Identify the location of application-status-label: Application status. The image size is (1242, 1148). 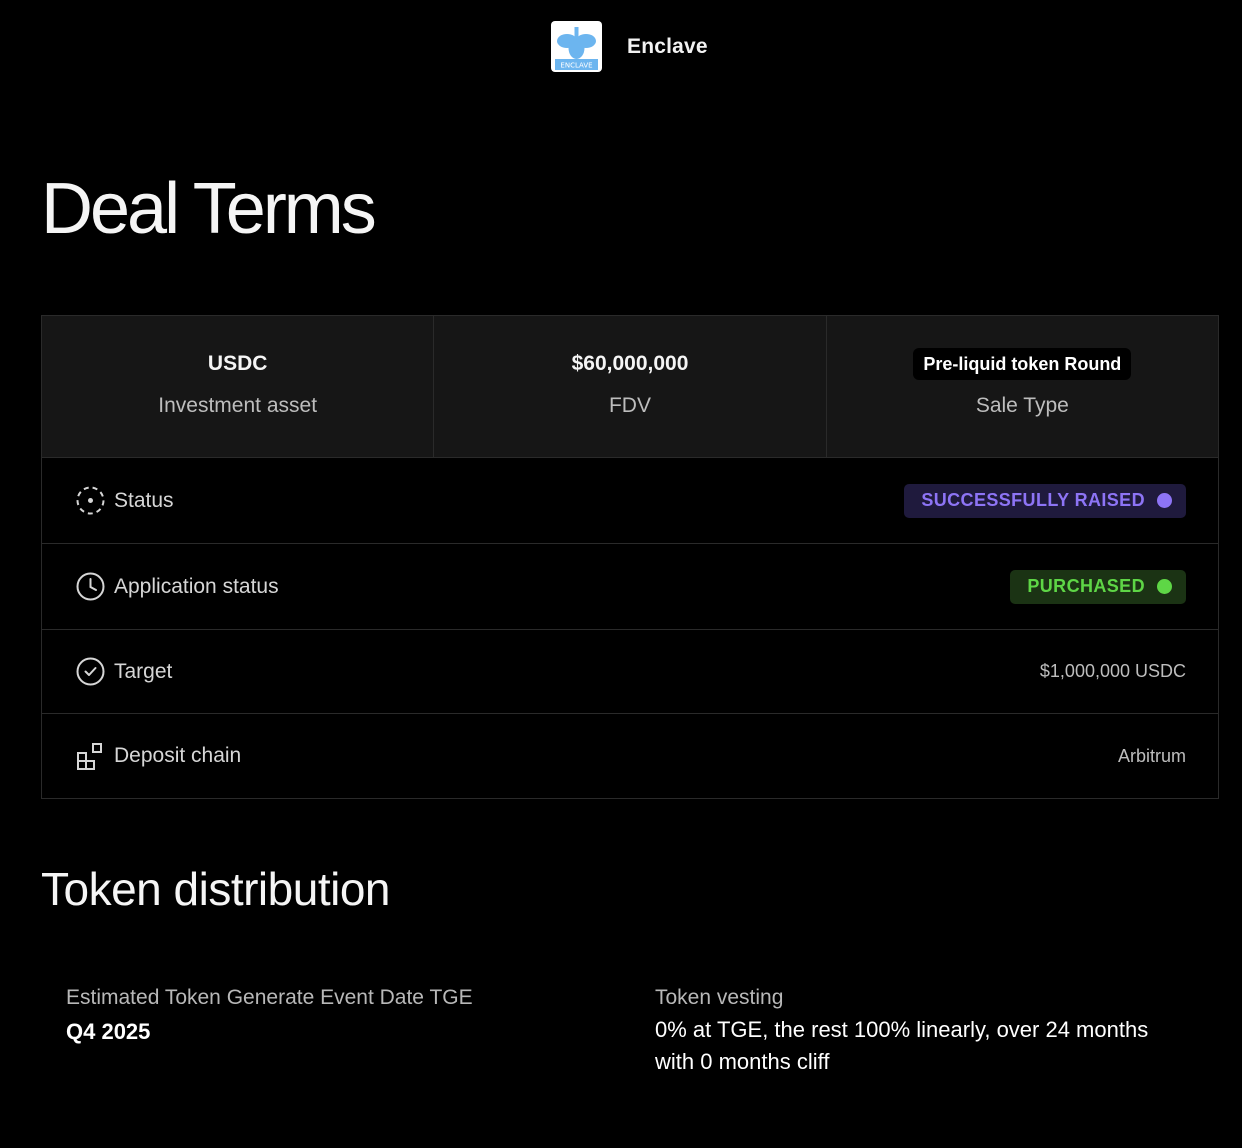
(196, 586).